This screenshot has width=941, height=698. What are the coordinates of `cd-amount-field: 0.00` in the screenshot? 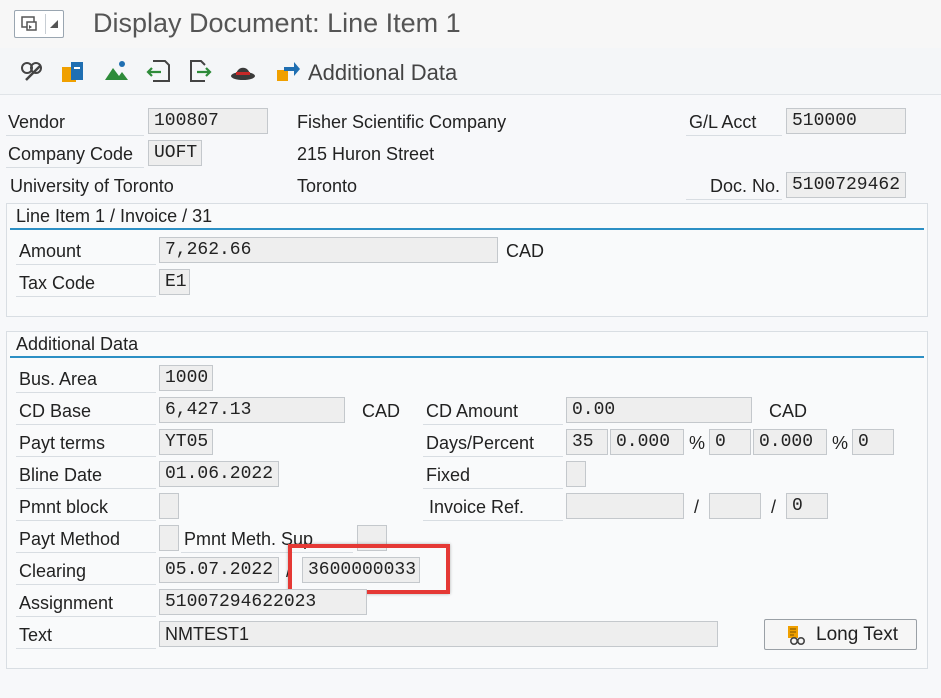 It's located at (659, 410).